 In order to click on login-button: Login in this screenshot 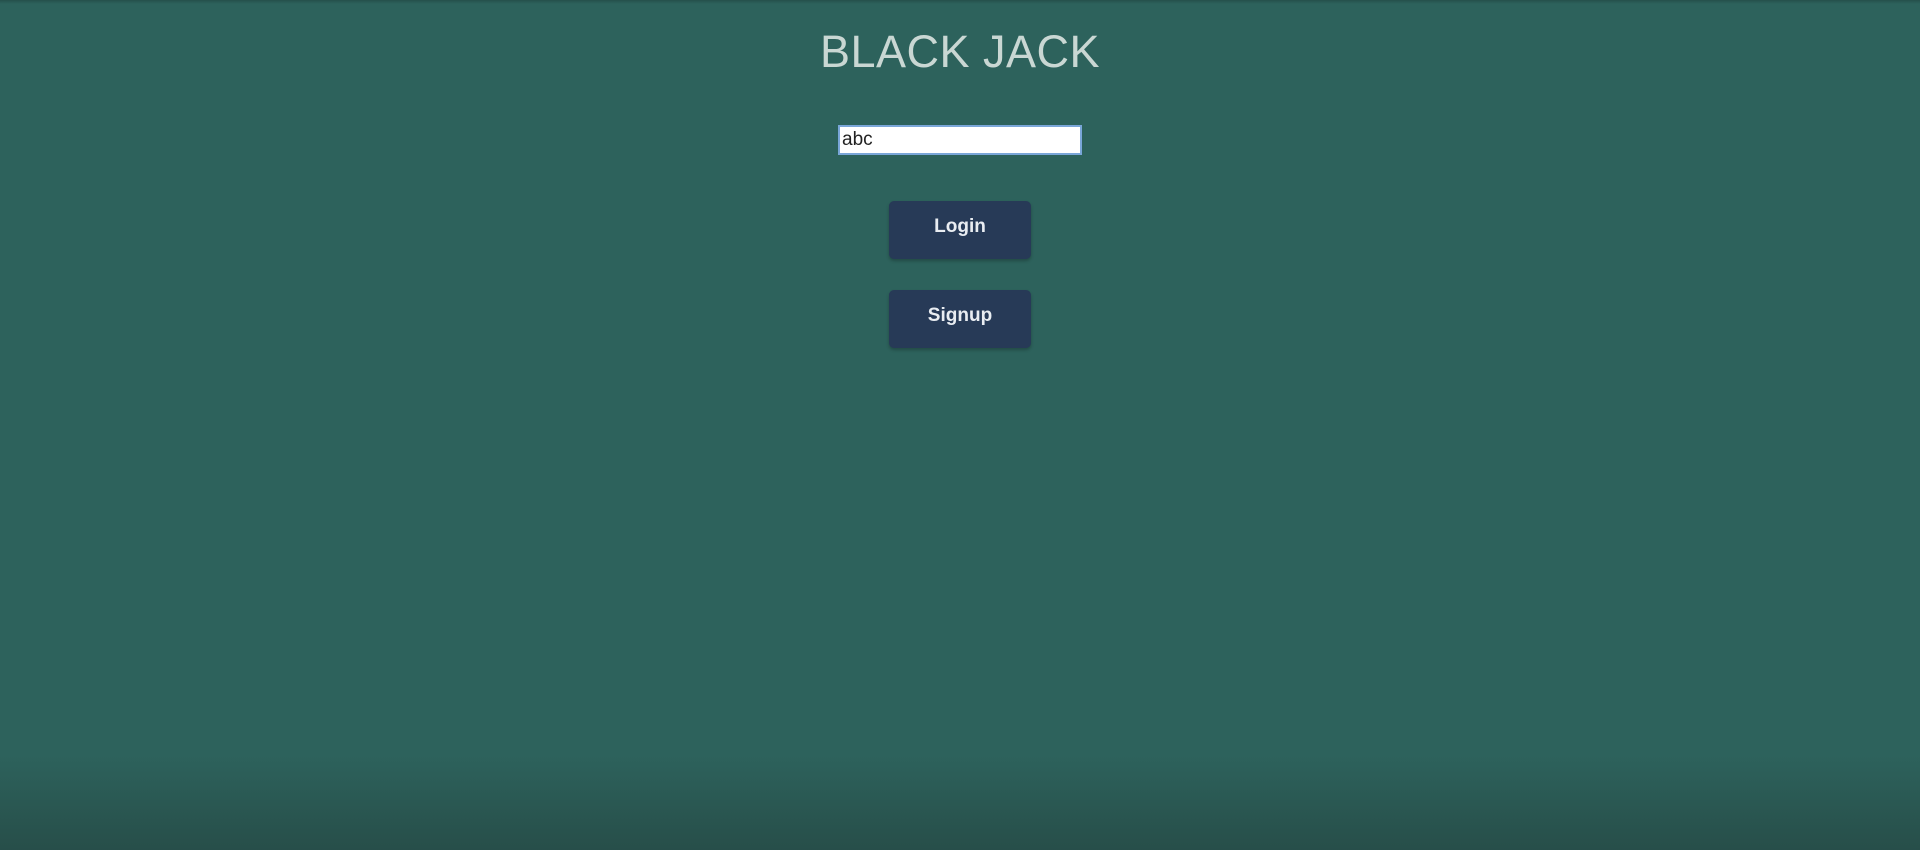, I will do `click(960, 230)`.